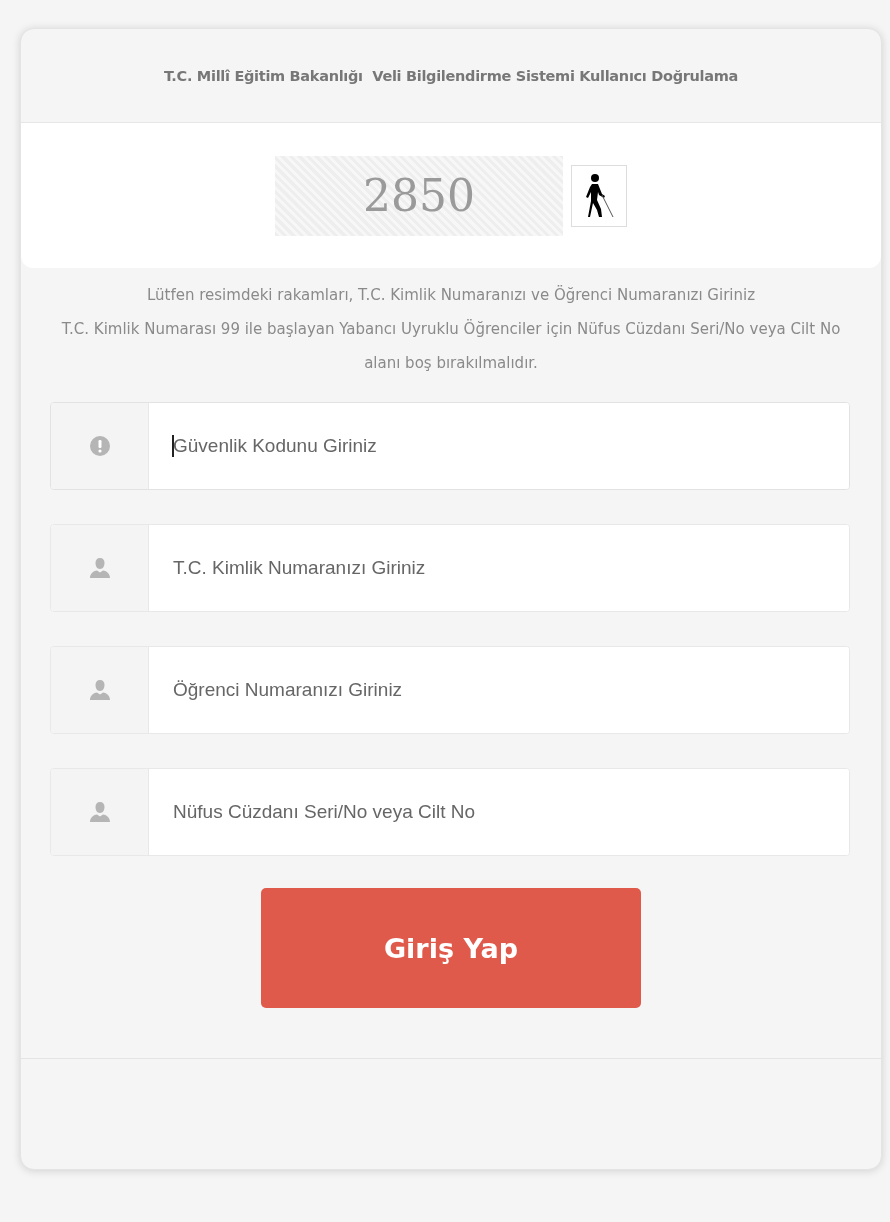 This screenshot has height=1222, width=890. Describe the element at coordinates (451, 948) in the screenshot. I see `login-button: Giriş Yap` at that location.